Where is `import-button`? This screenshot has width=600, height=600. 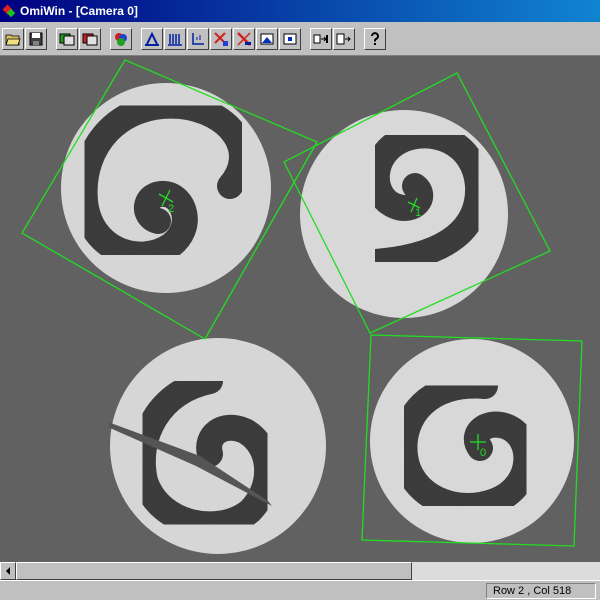 import-button is located at coordinates (321, 38).